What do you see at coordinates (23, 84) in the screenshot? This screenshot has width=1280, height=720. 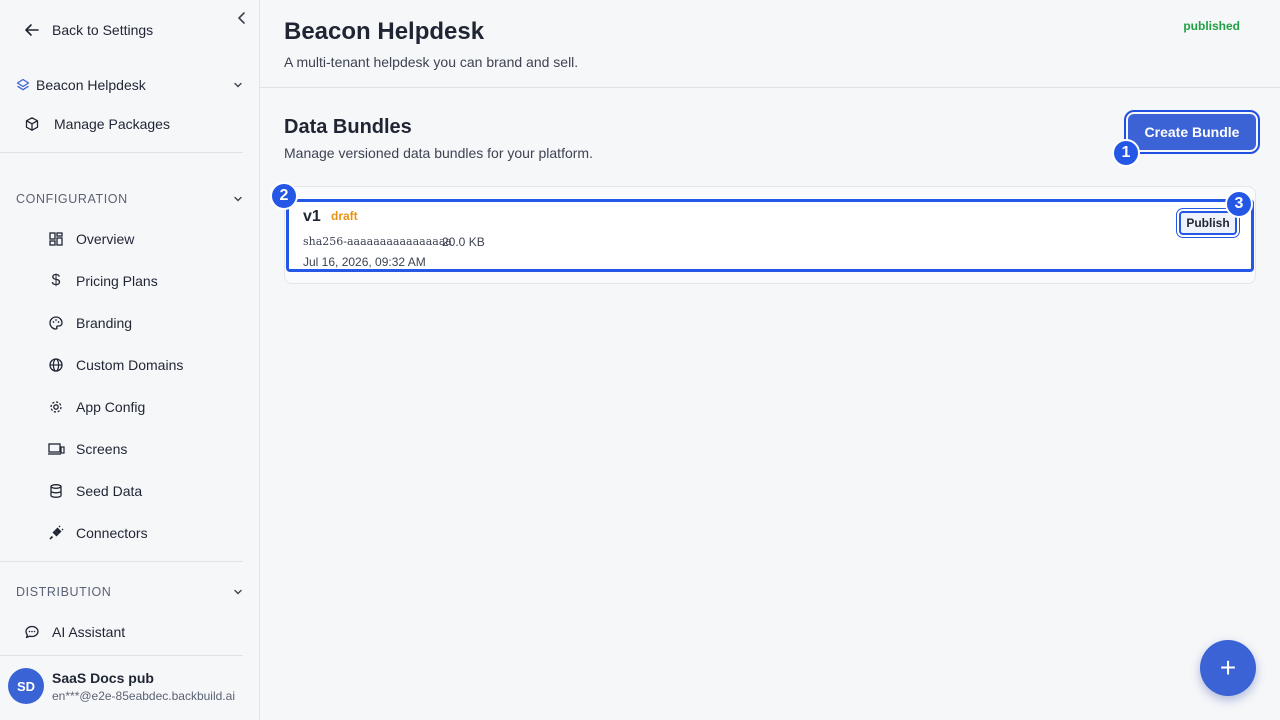 I see `layers-icon` at bounding box center [23, 84].